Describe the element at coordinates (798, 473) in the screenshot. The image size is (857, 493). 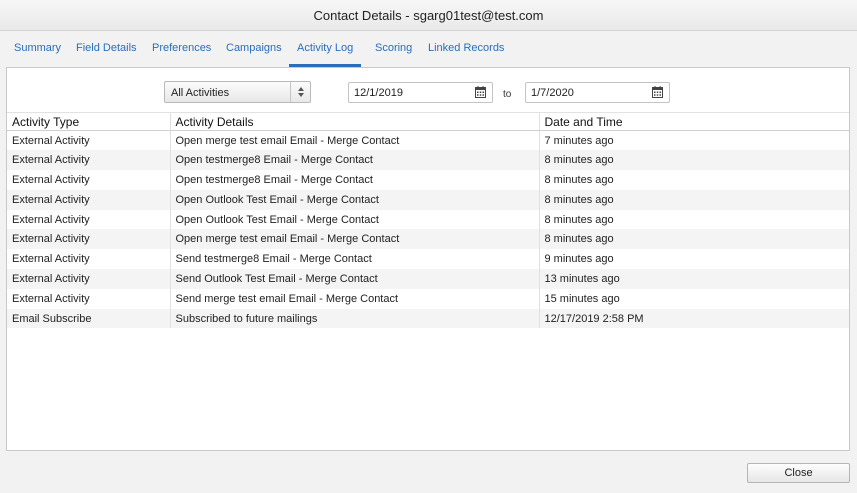
I see `close-button: Close` at that location.